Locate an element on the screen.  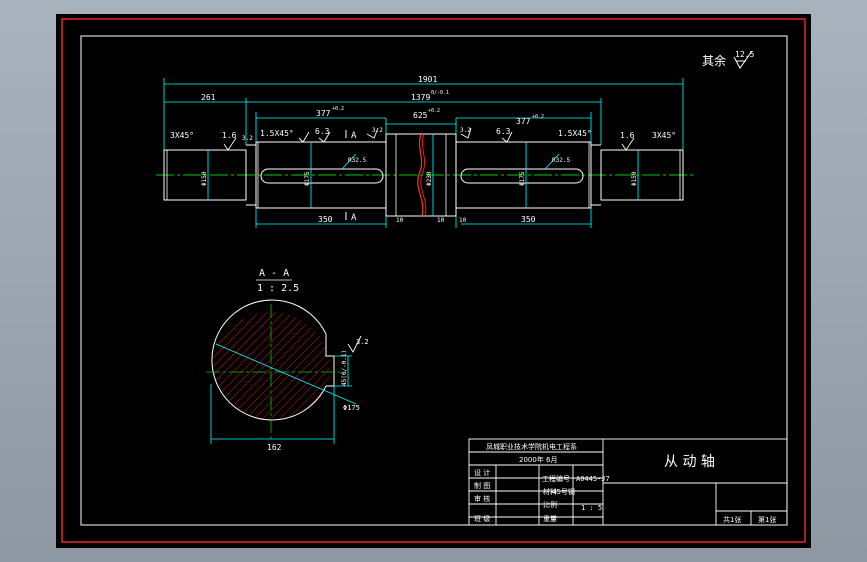
roughness-note-label: 其余 is located at coordinates (714, 60).